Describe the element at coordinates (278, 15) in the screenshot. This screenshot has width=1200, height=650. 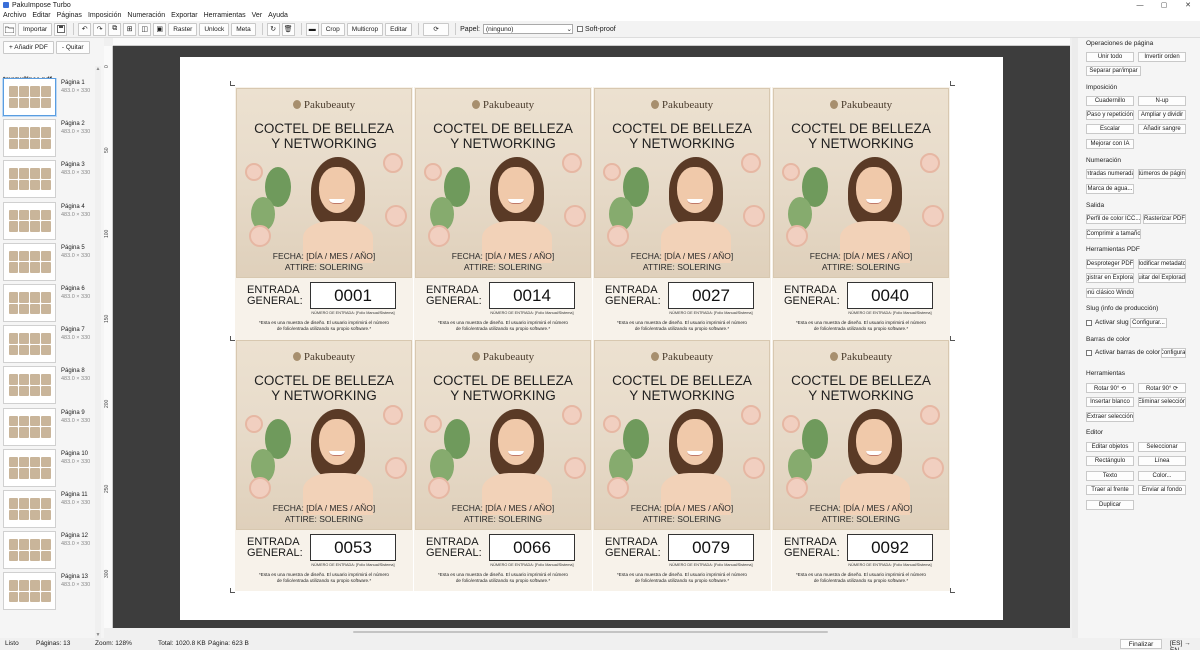
I see `menu-ayuda: Ayuda` at that location.